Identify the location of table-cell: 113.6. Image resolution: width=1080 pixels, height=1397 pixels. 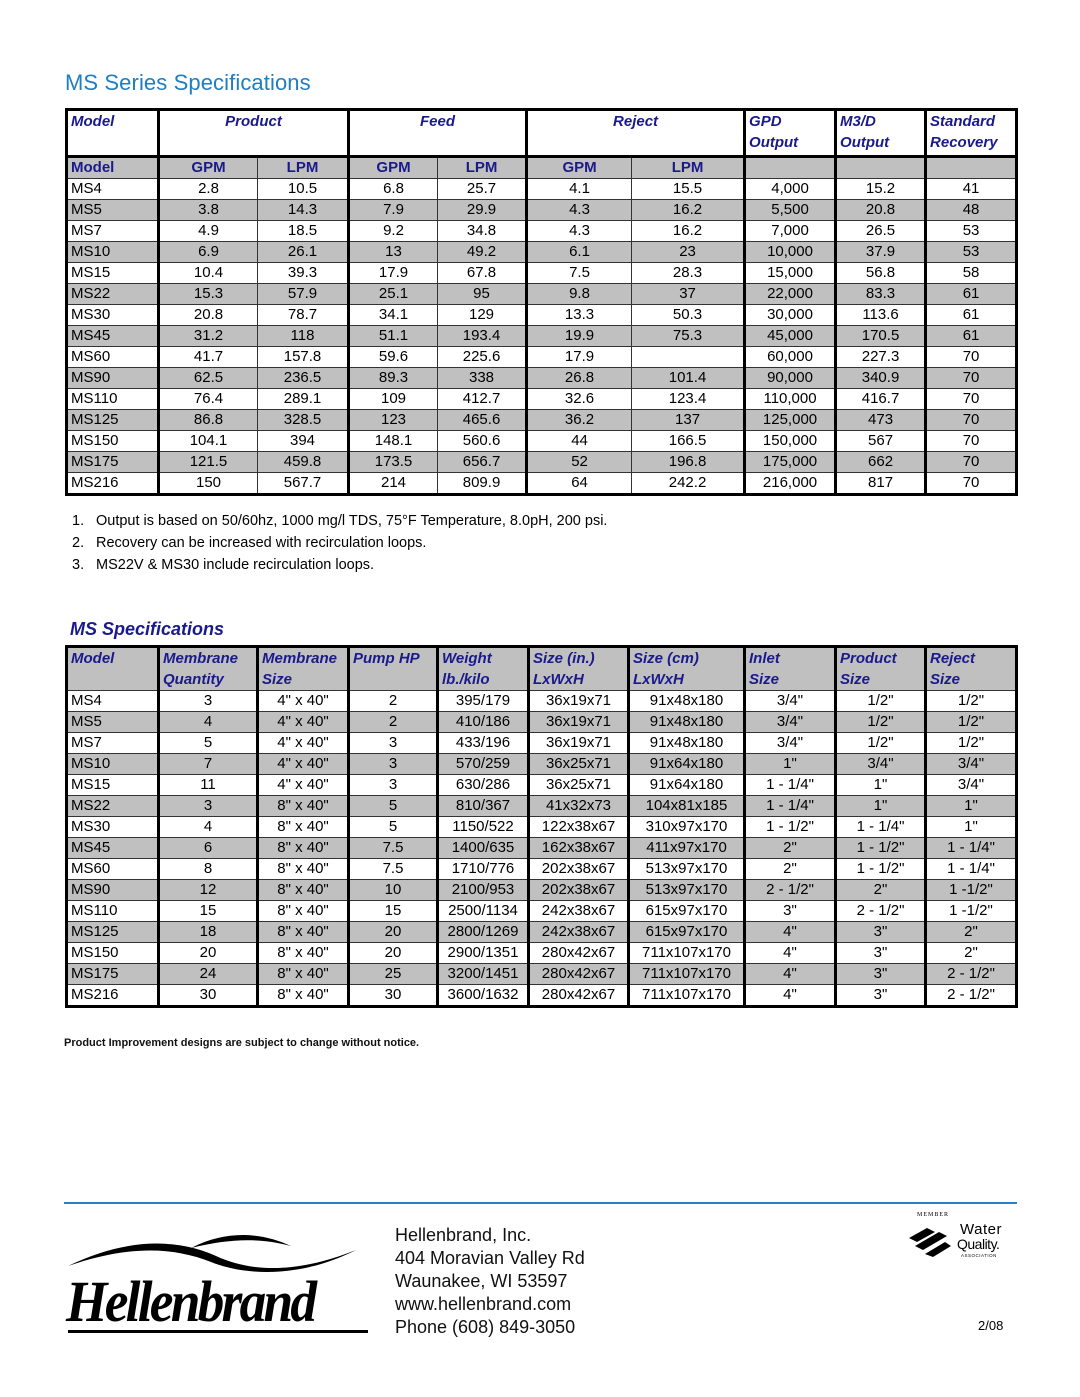
(880, 315).